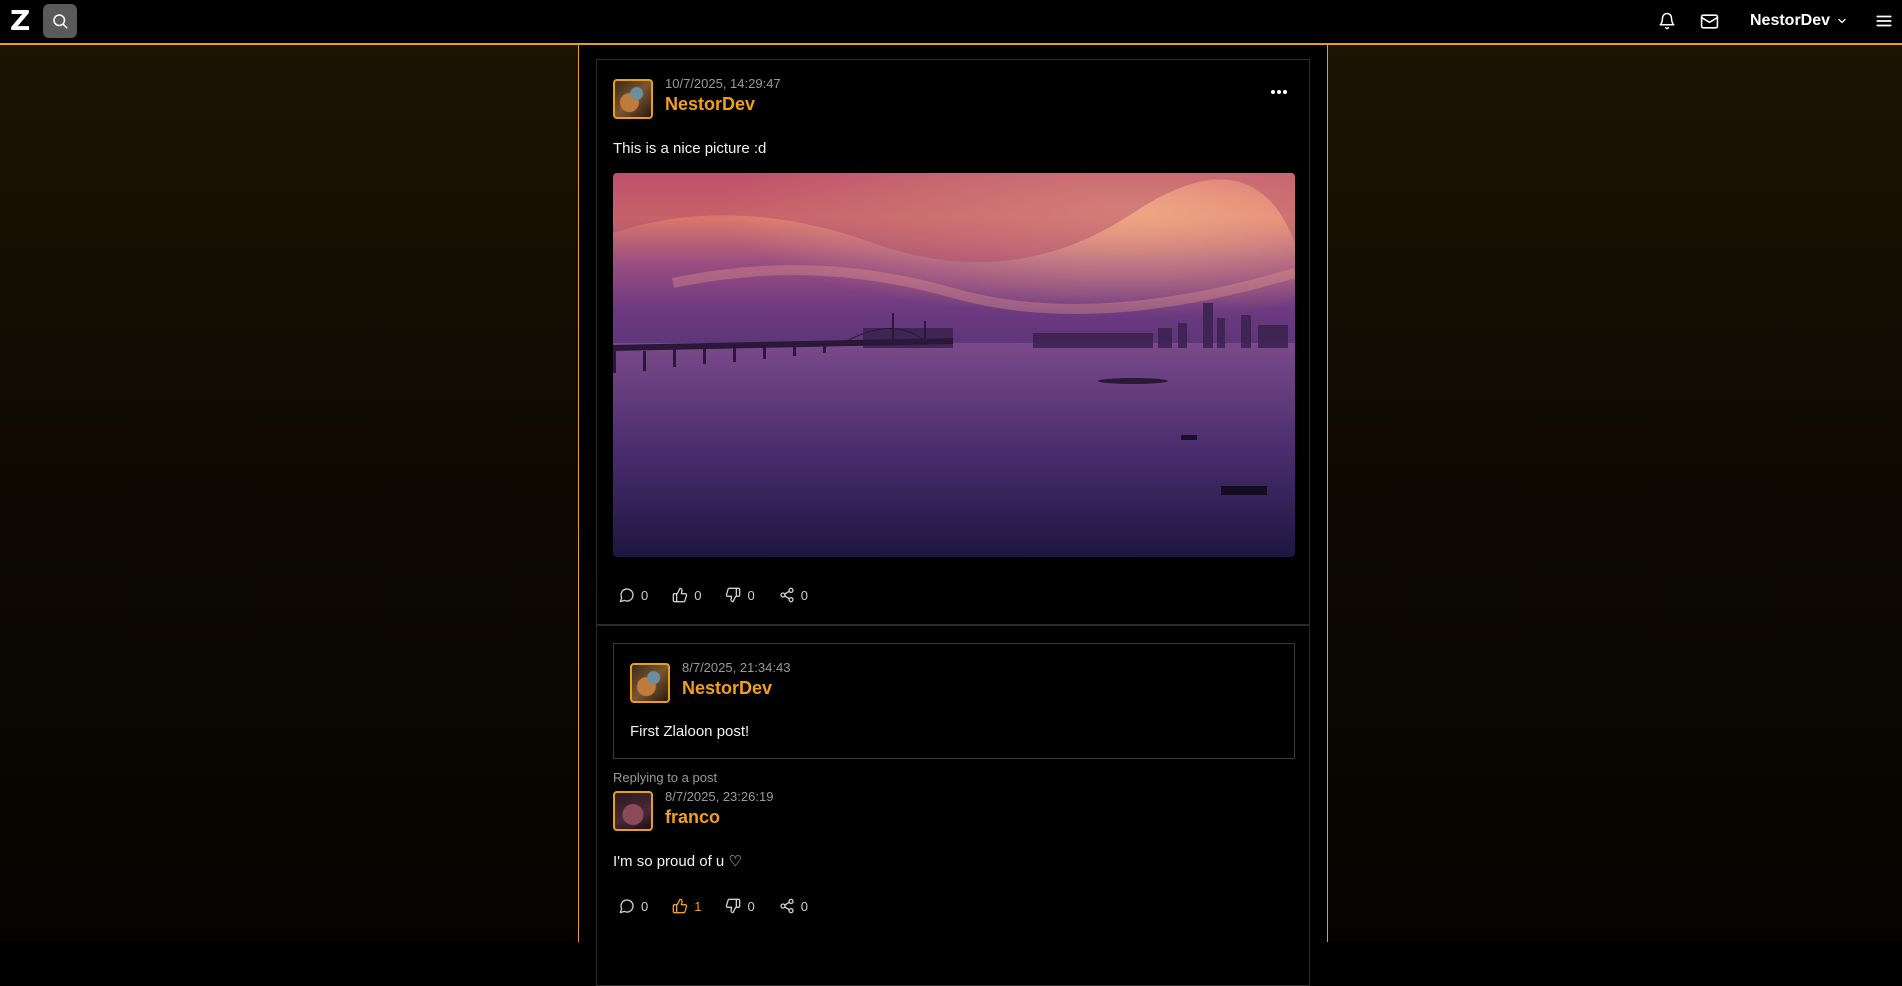 The height and width of the screenshot is (986, 1902). What do you see at coordinates (951, 22) in the screenshot?
I see `top-navbar: Z NestorDev` at bounding box center [951, 22].